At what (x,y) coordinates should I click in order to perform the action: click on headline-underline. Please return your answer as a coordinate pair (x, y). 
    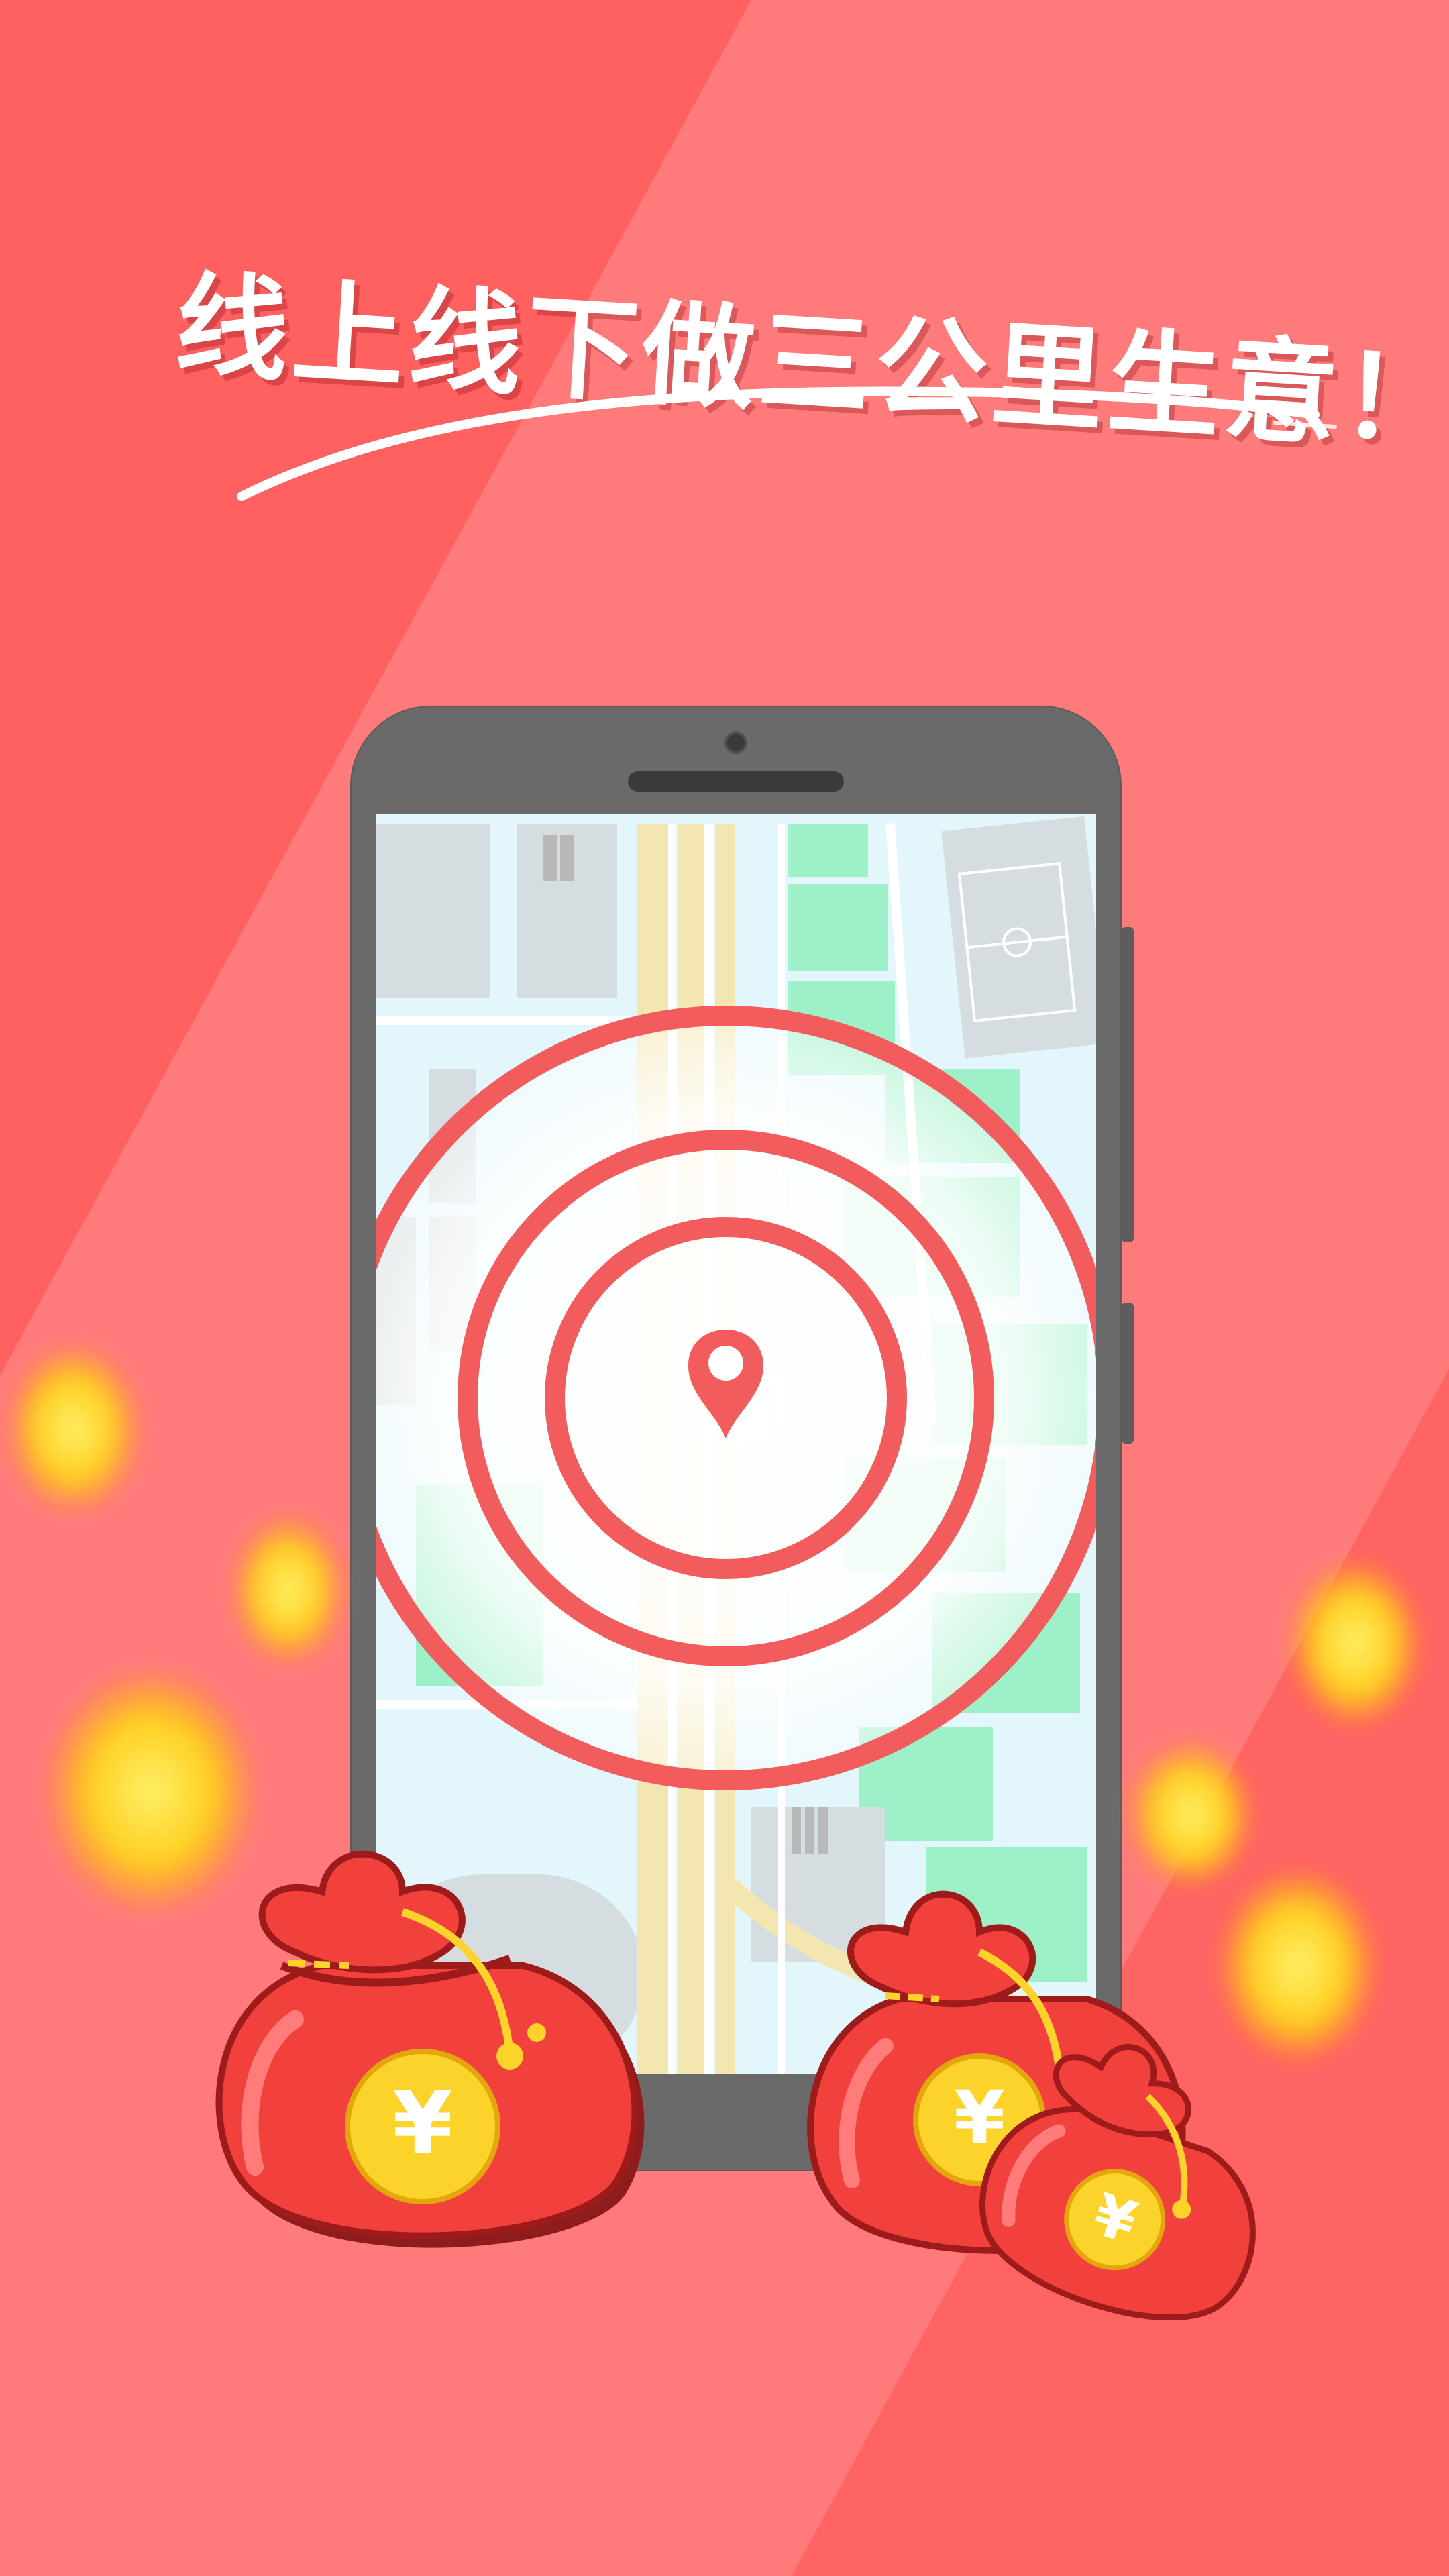
    Looking at the image, I should click on (787, 443).